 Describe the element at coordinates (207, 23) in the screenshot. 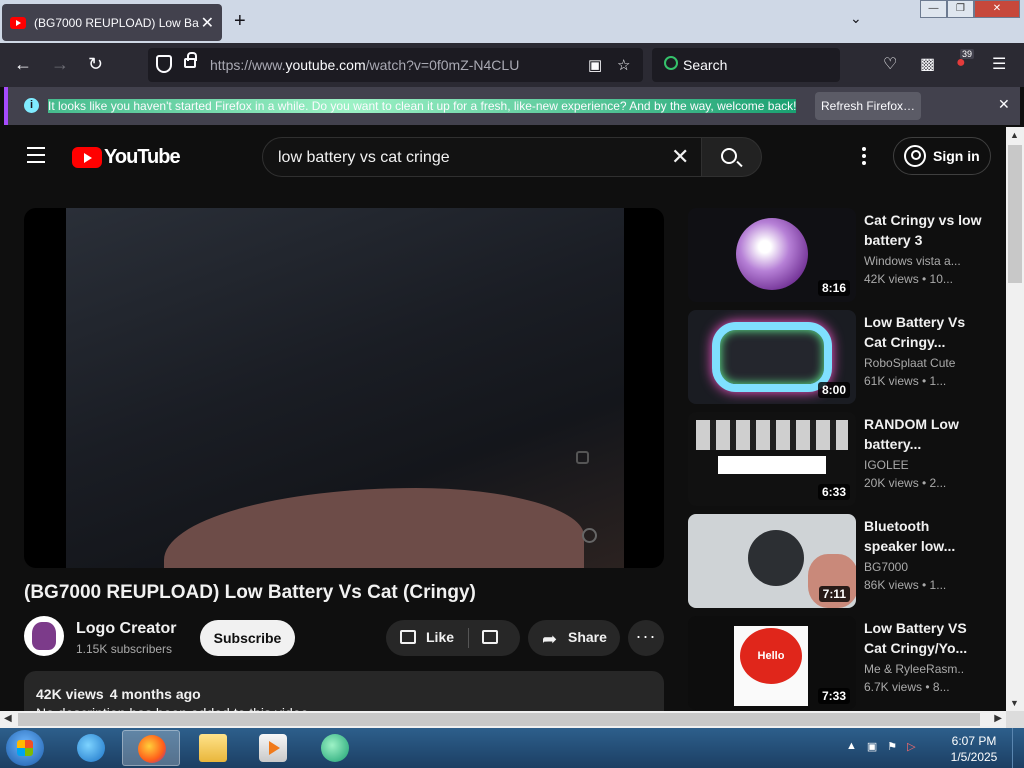

I see `tab-close-icon: ✕` at that location.